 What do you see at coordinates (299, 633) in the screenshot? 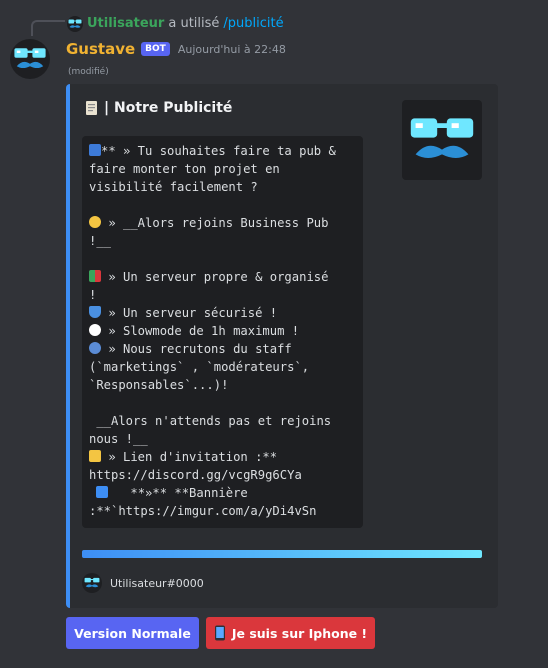
I see `iphone-label: Je suis sur Iphone !` at bounding box center [299, 633].